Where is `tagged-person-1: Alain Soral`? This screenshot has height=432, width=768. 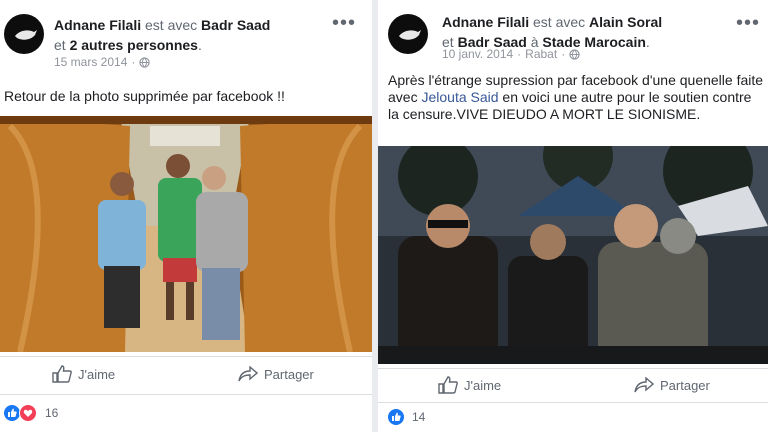
tagged-person-1: Alain Soral is located at coordinates (625, 22).